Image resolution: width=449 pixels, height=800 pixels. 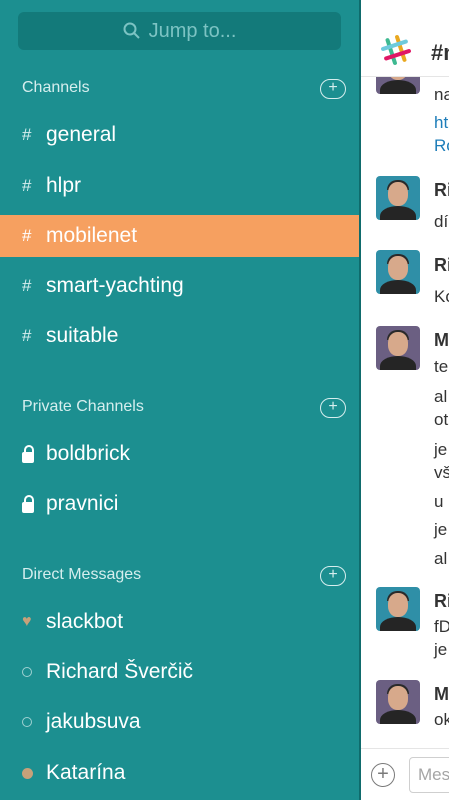 What do you see at coordinates (396, 50) in the screenshot?
I see `slack-logo-icon` at bounding box center [396, 50].